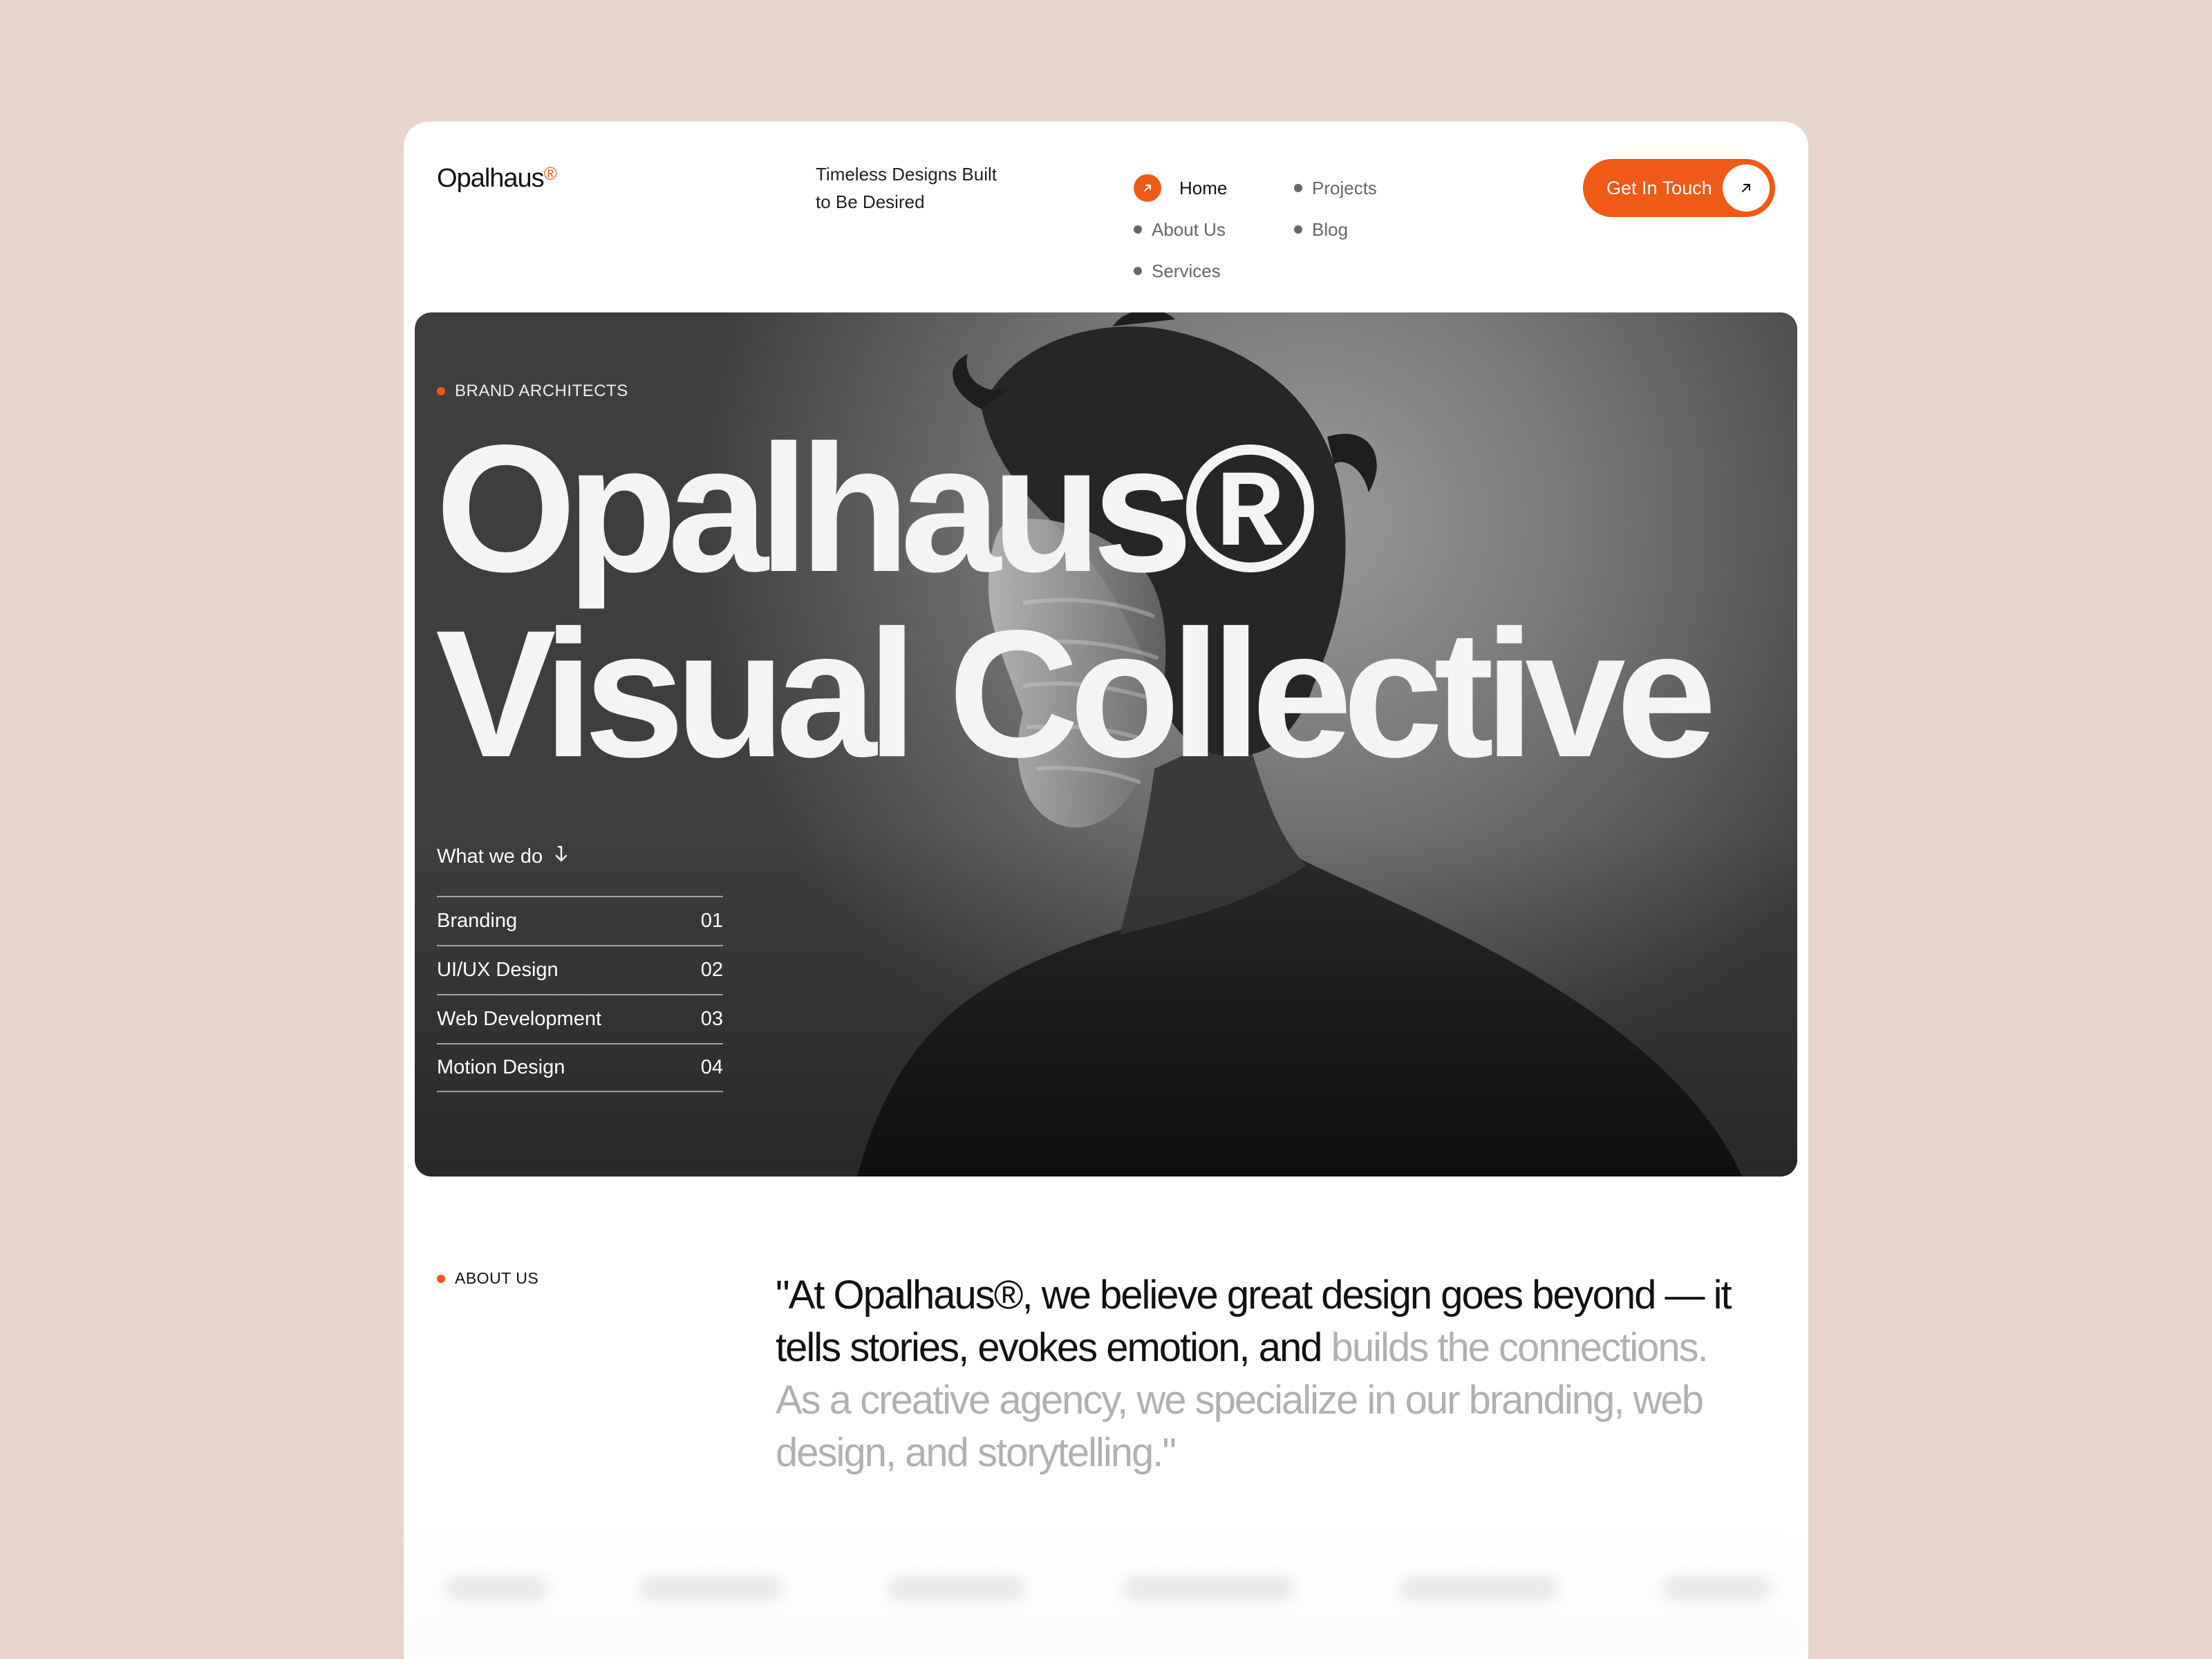 The width and height of the screenshot is (2212, 1659). I want to click on nav-item-services: Services, so click(1214, 271).